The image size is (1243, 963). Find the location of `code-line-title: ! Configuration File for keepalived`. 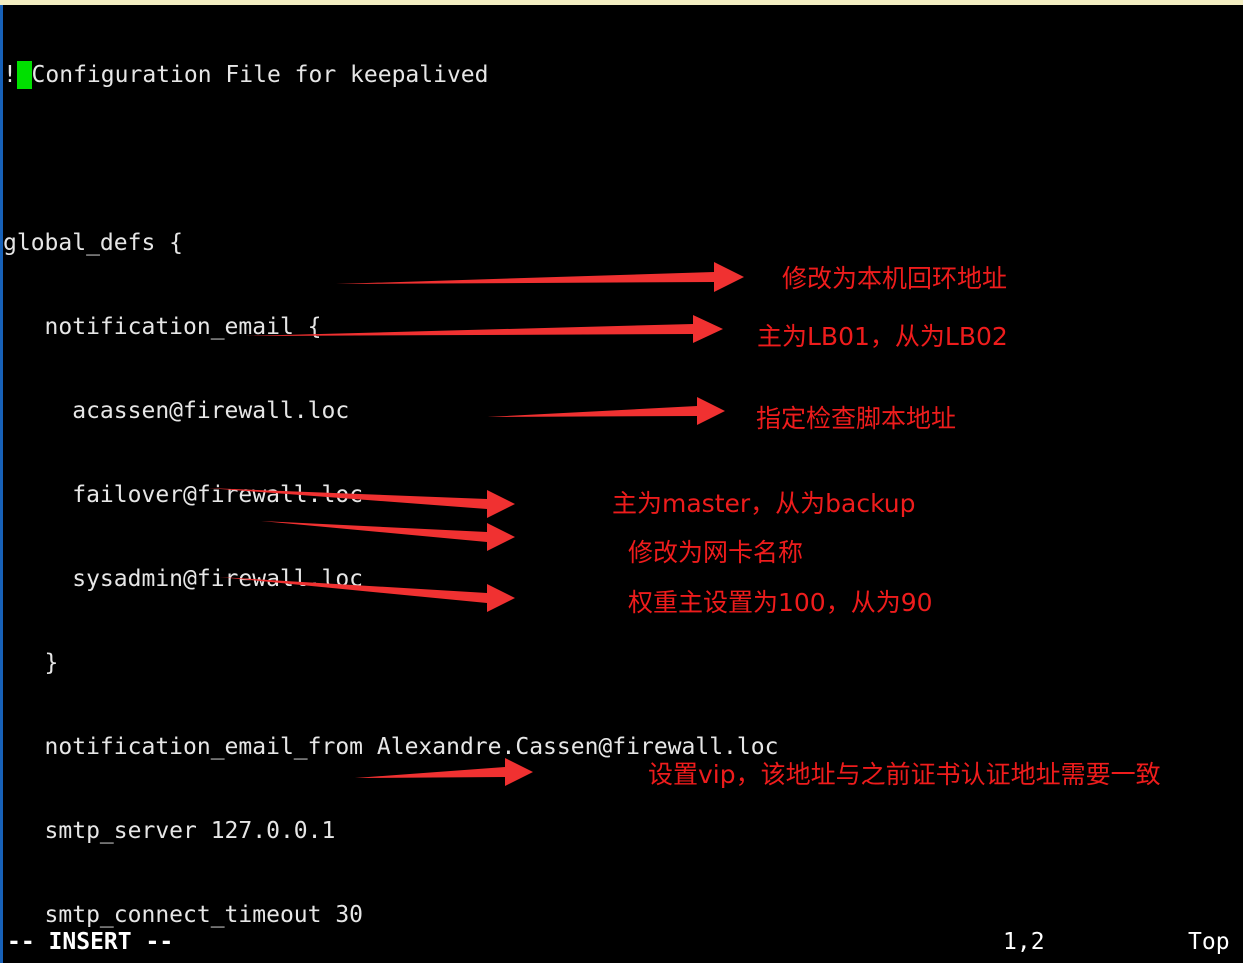

code-line-title: ! Configuration File for keepalived is located at coordinates (623, 75).